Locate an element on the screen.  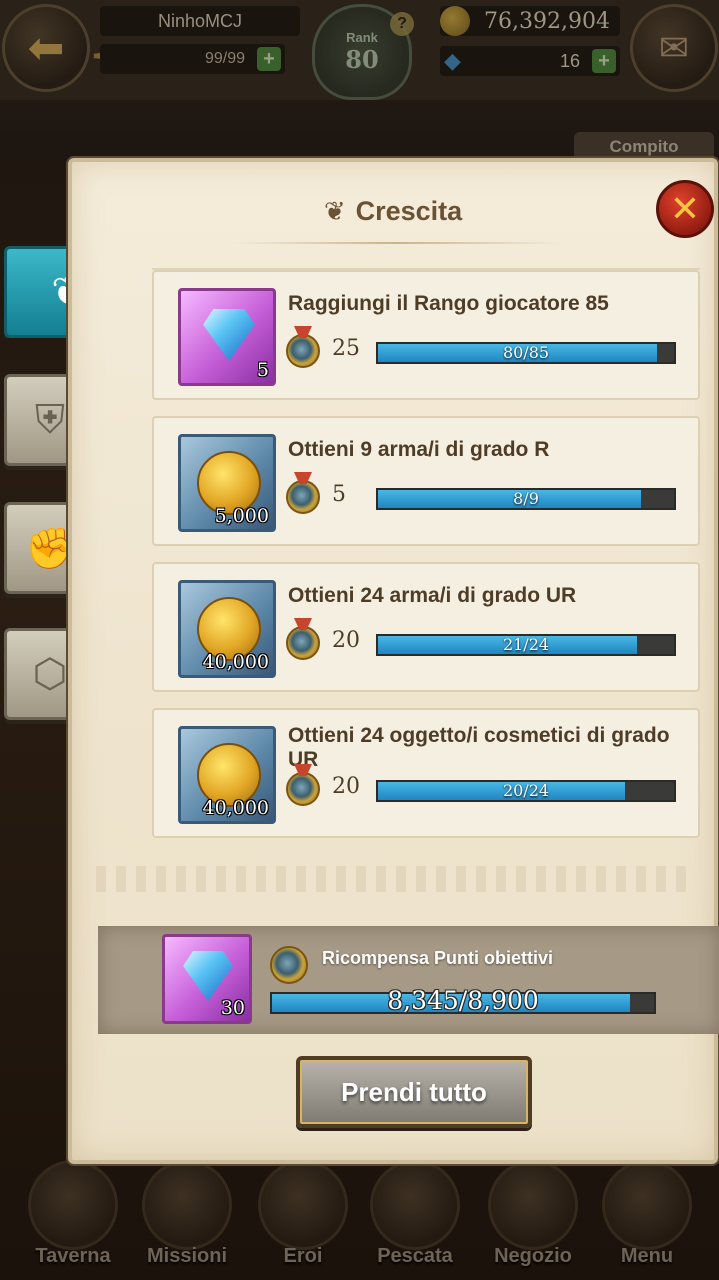
panel-title: ❦ Crescita is located at coordinates (393, 211).